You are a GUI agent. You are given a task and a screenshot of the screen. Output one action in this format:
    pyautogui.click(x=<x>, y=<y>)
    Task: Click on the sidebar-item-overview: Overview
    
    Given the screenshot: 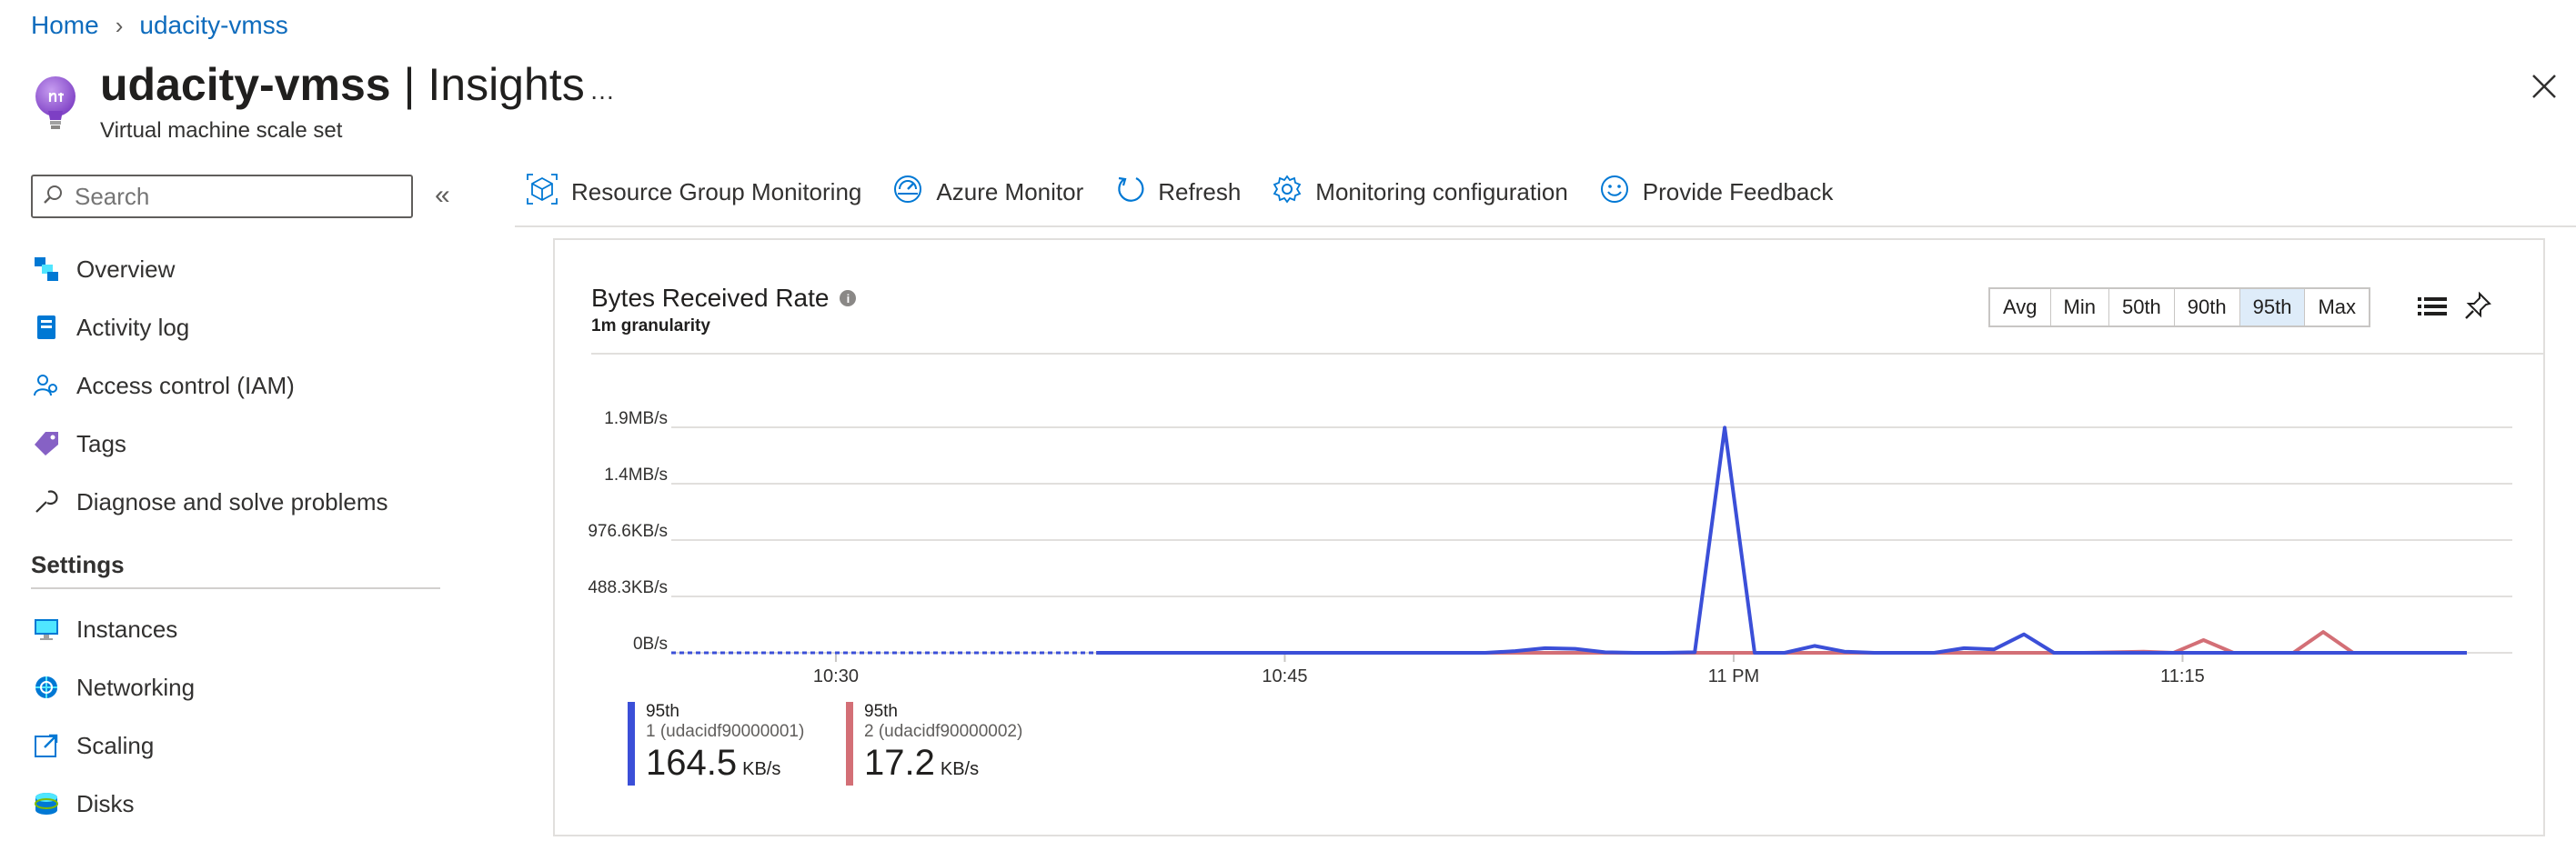 What is the action you would take?
    pyautogui.click(x=235, y=269)
    